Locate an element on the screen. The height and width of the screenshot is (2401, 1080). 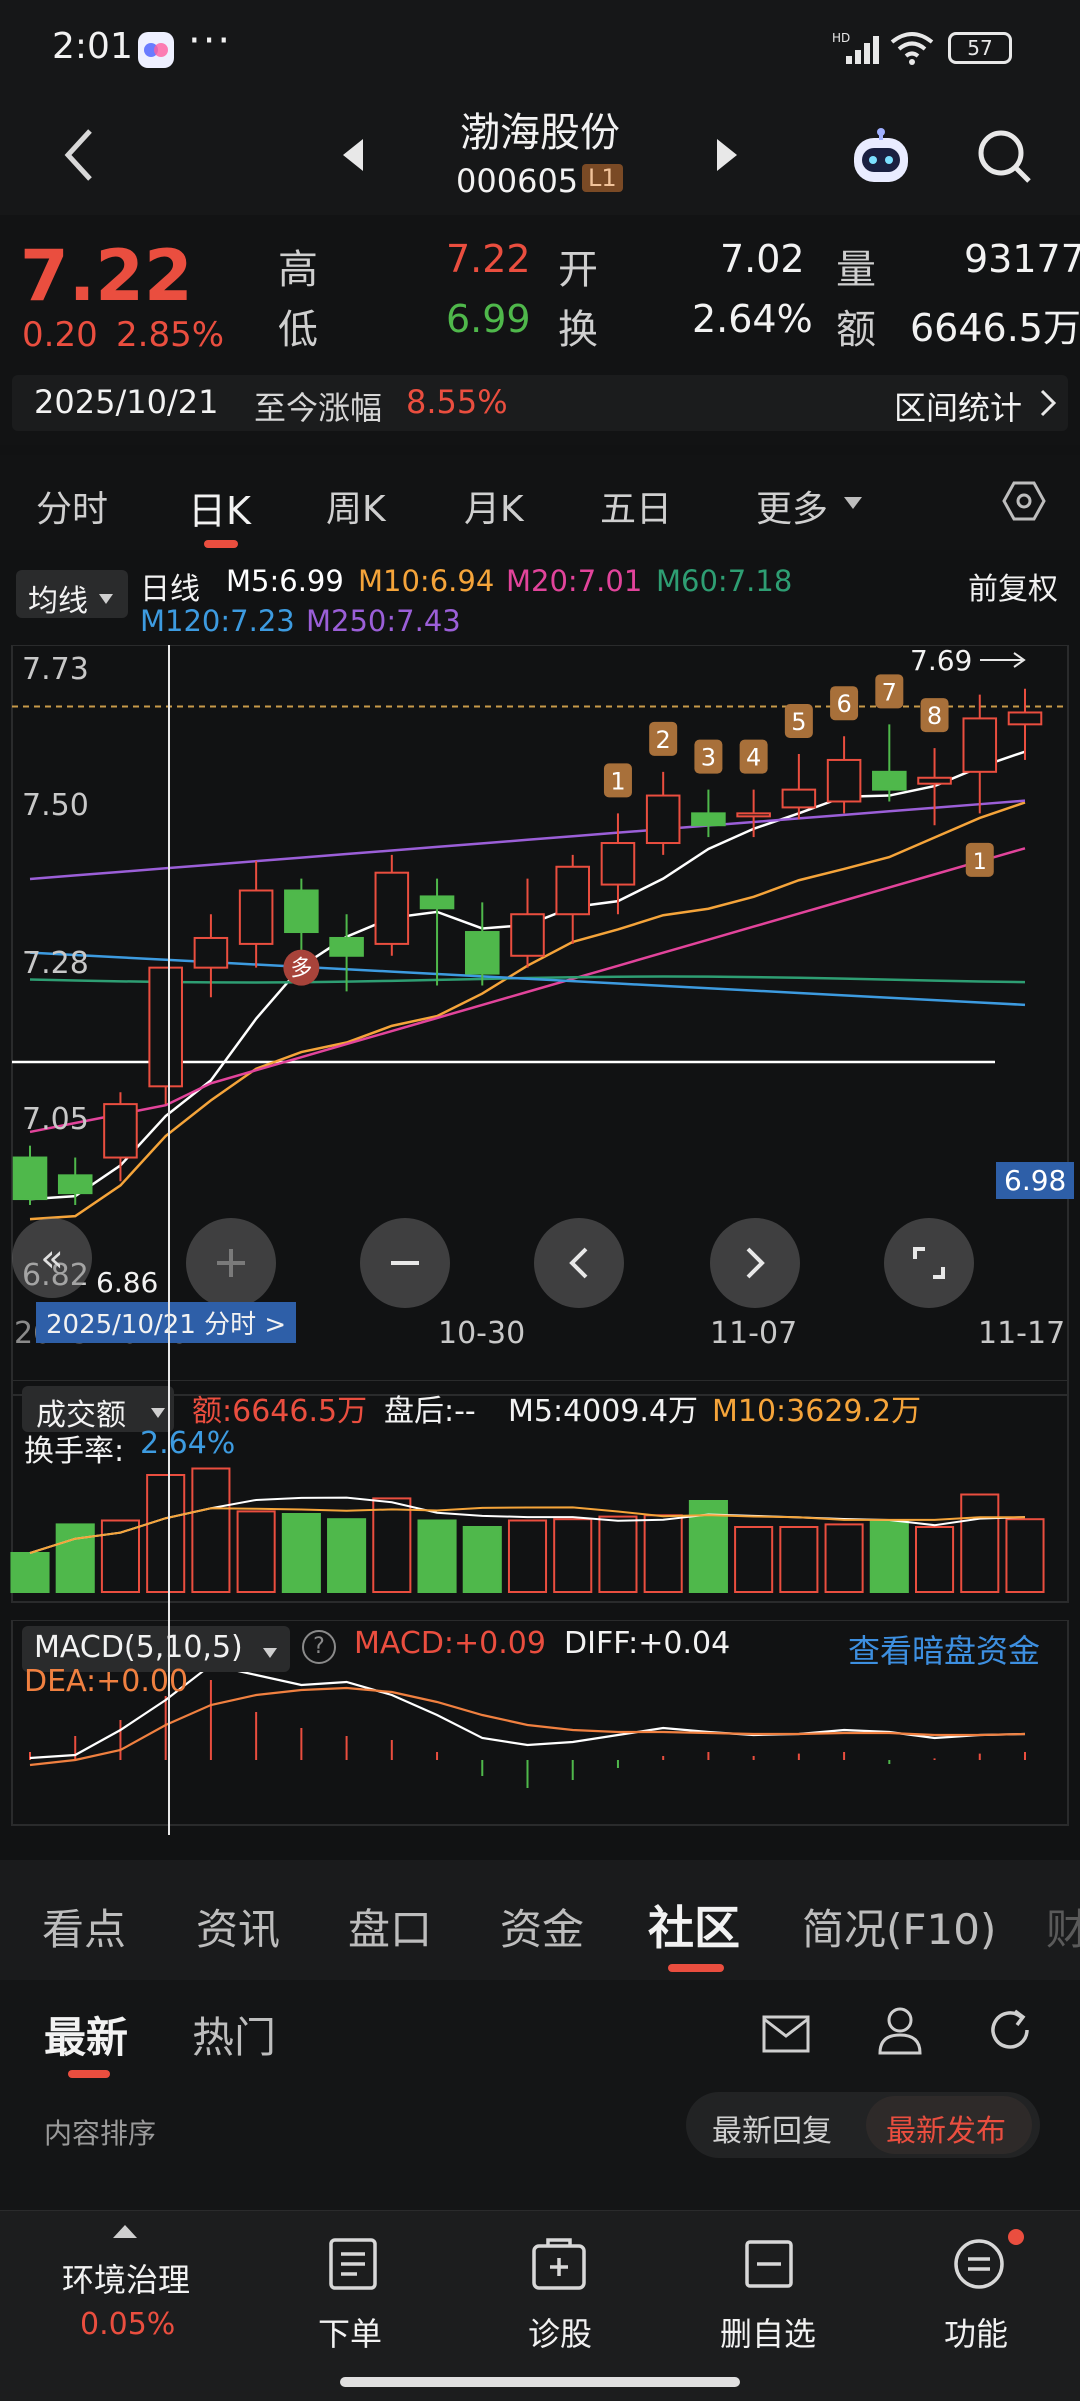
next-stock-icon is located at coordinates (726, 155).